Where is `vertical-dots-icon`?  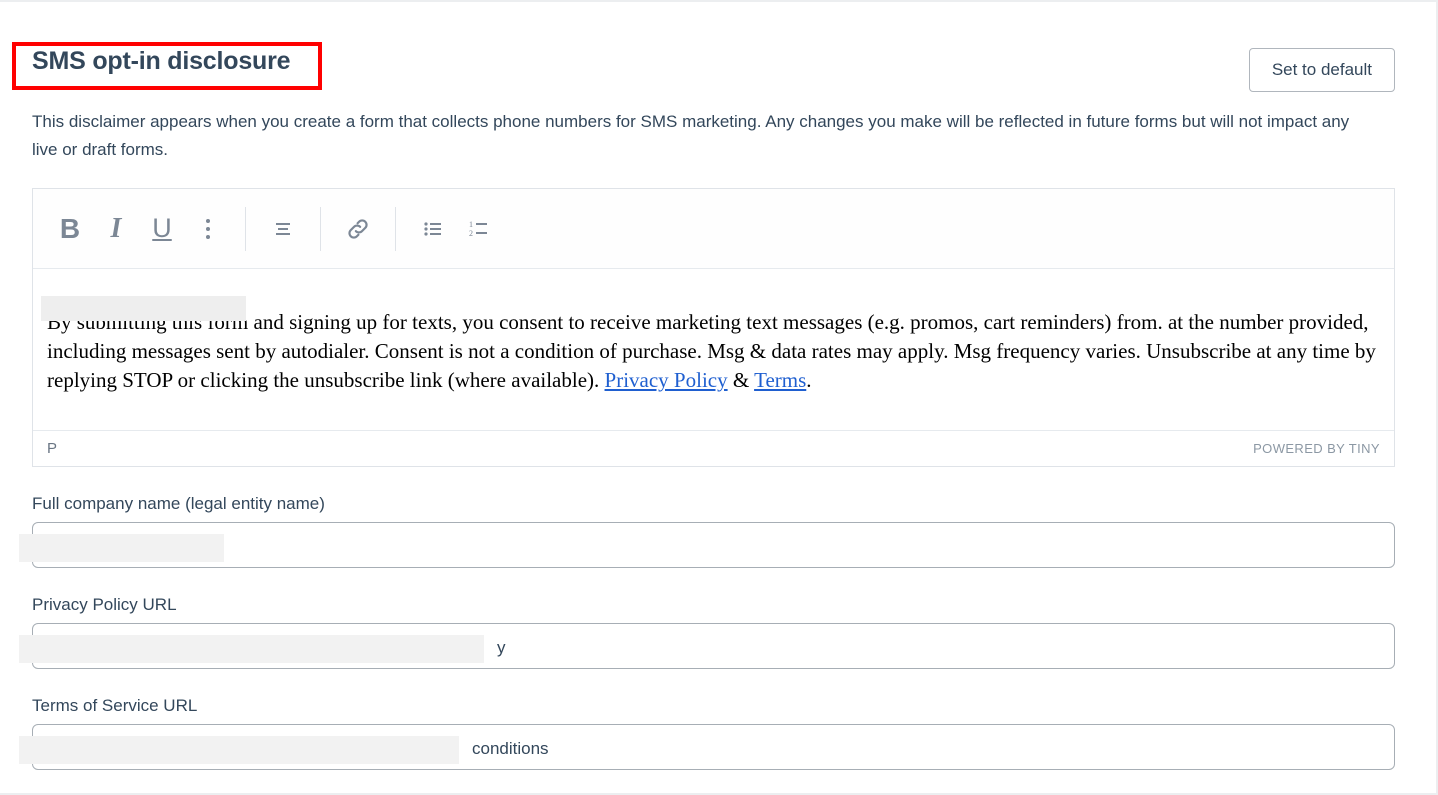
vertical-dots-icon is located at coordinates (208, 228).